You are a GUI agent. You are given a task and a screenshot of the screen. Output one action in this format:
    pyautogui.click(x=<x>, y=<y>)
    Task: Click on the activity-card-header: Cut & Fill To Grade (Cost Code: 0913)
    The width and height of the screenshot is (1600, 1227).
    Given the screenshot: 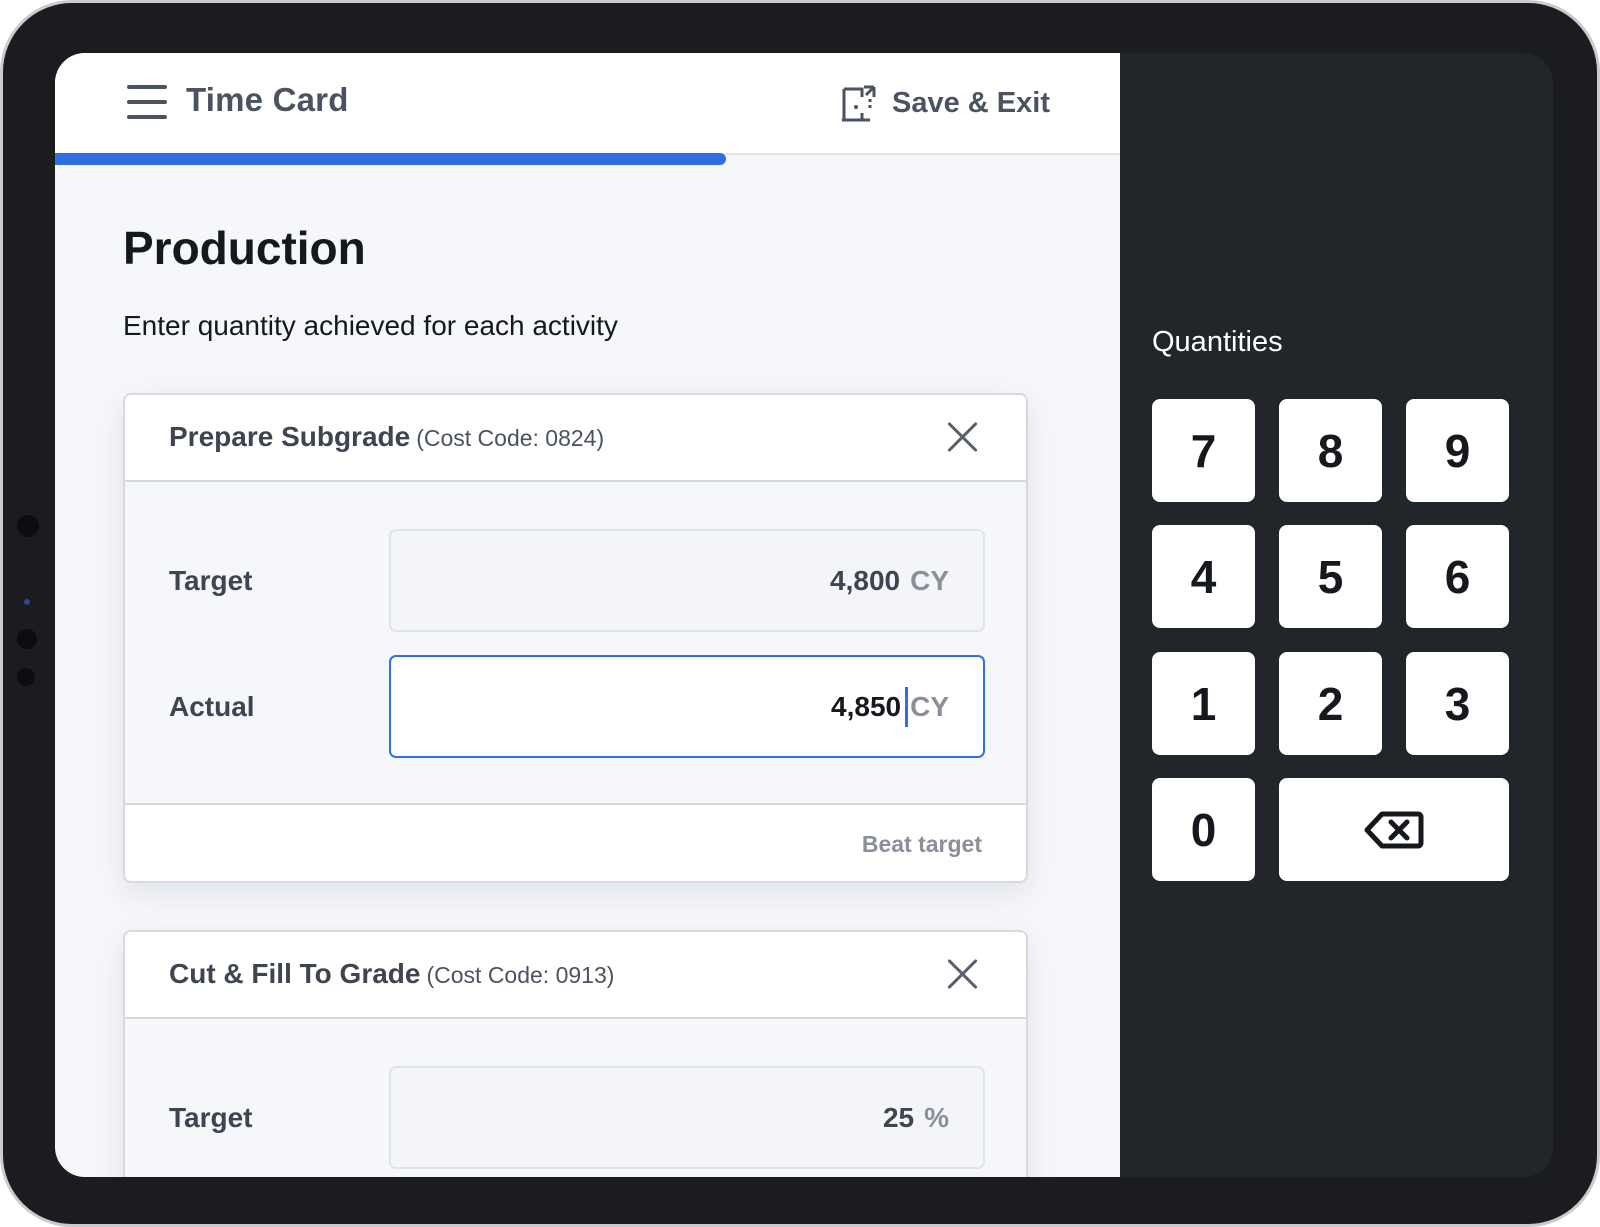 What is the action you would take?
    pyautogui.click(x=575, y=975)
    